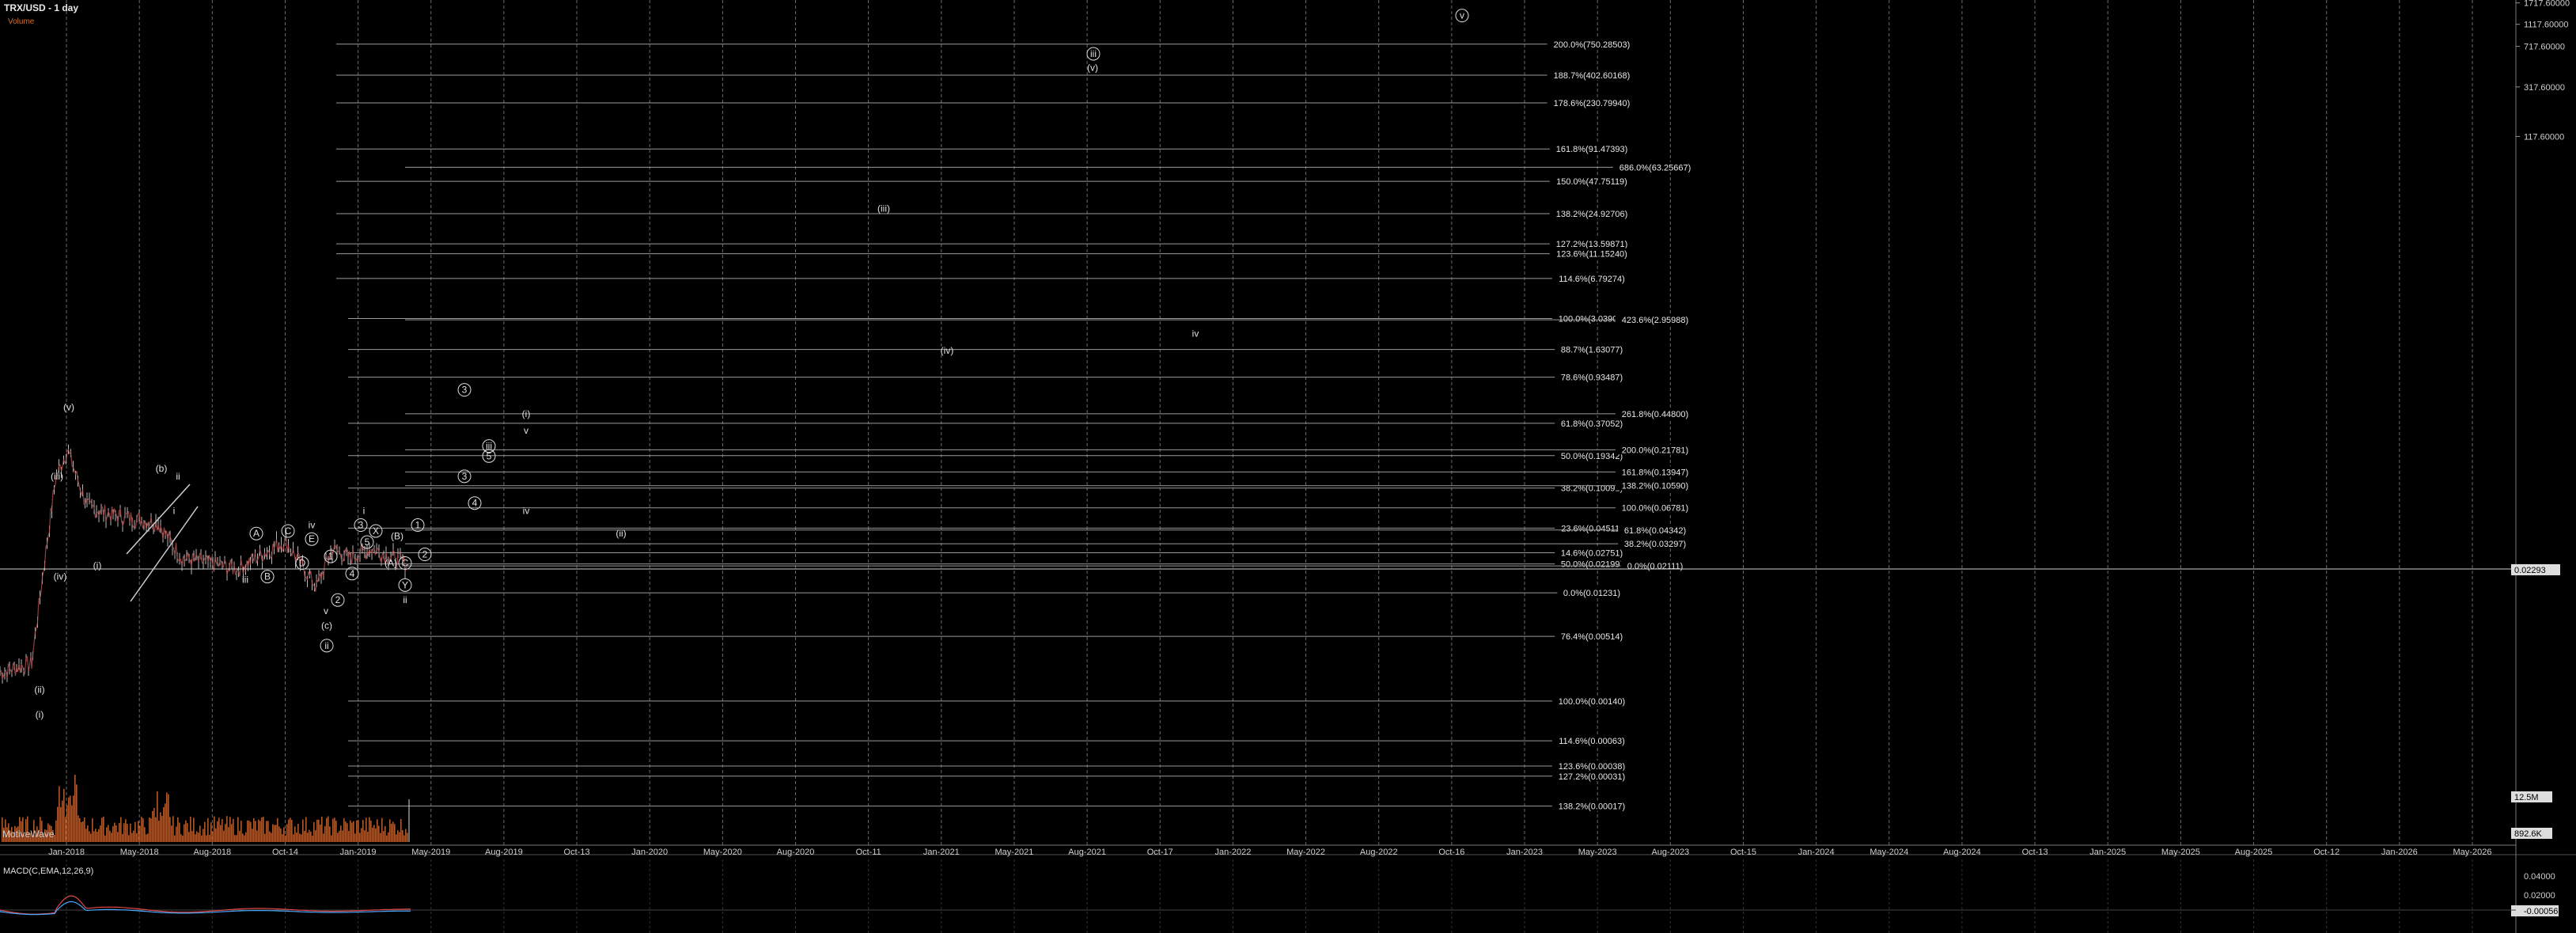 This screenshot has width=2576, height=933. Describe the element at coordinates (139, 852) in the screenshot. I see `x-tick-label: May-2018` at that location.